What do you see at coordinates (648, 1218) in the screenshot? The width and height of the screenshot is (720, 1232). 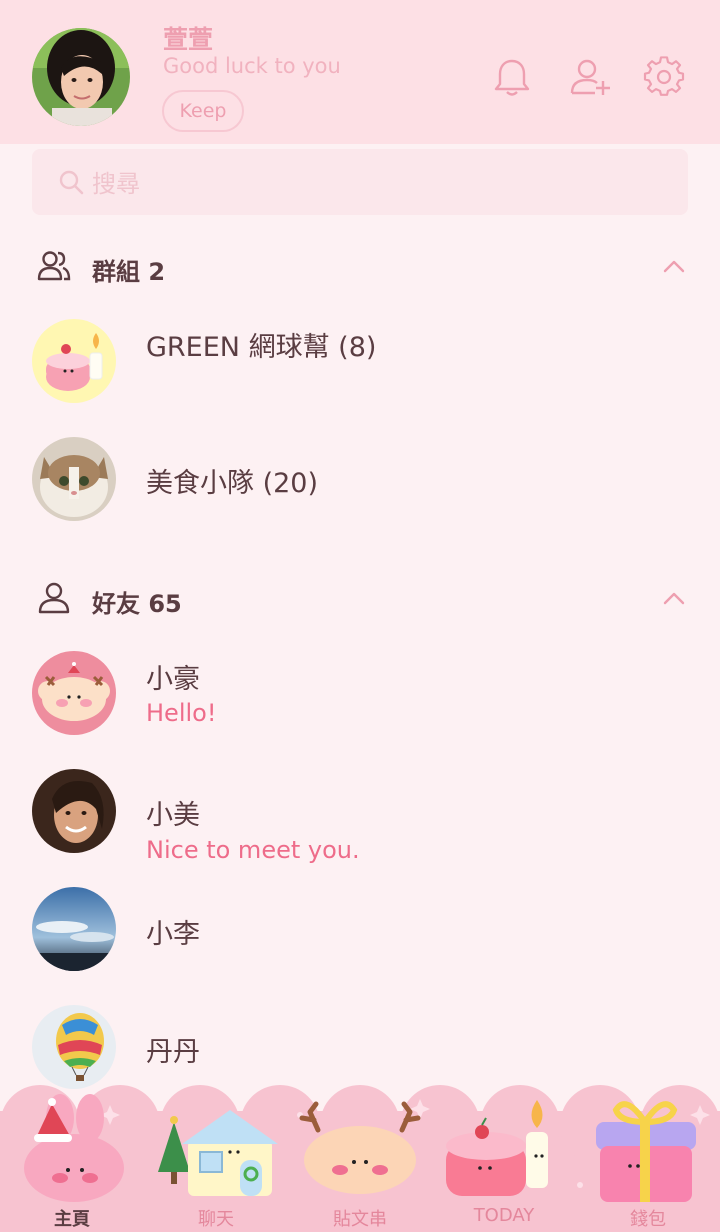 I see `nav-wallet-label: 錢包` at bounding box center [648, 1218].